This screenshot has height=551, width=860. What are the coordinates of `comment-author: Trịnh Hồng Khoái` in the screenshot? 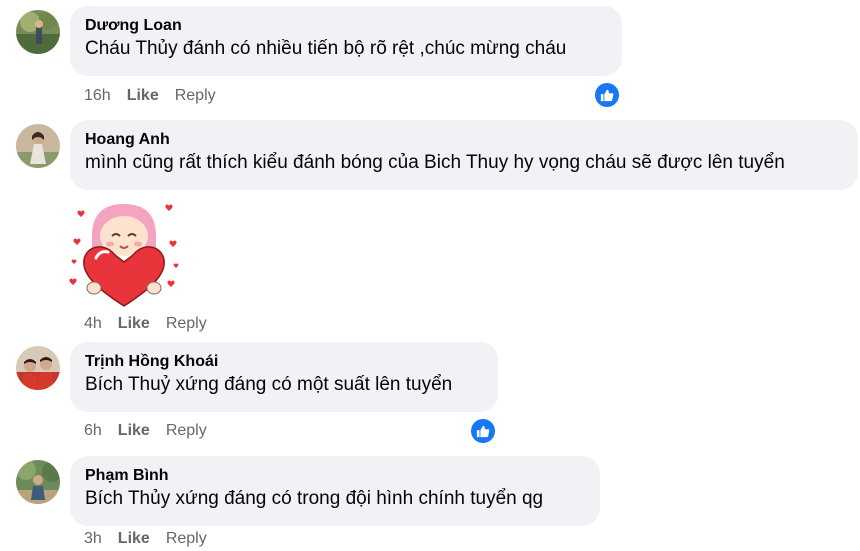 It's located at (283, 362).